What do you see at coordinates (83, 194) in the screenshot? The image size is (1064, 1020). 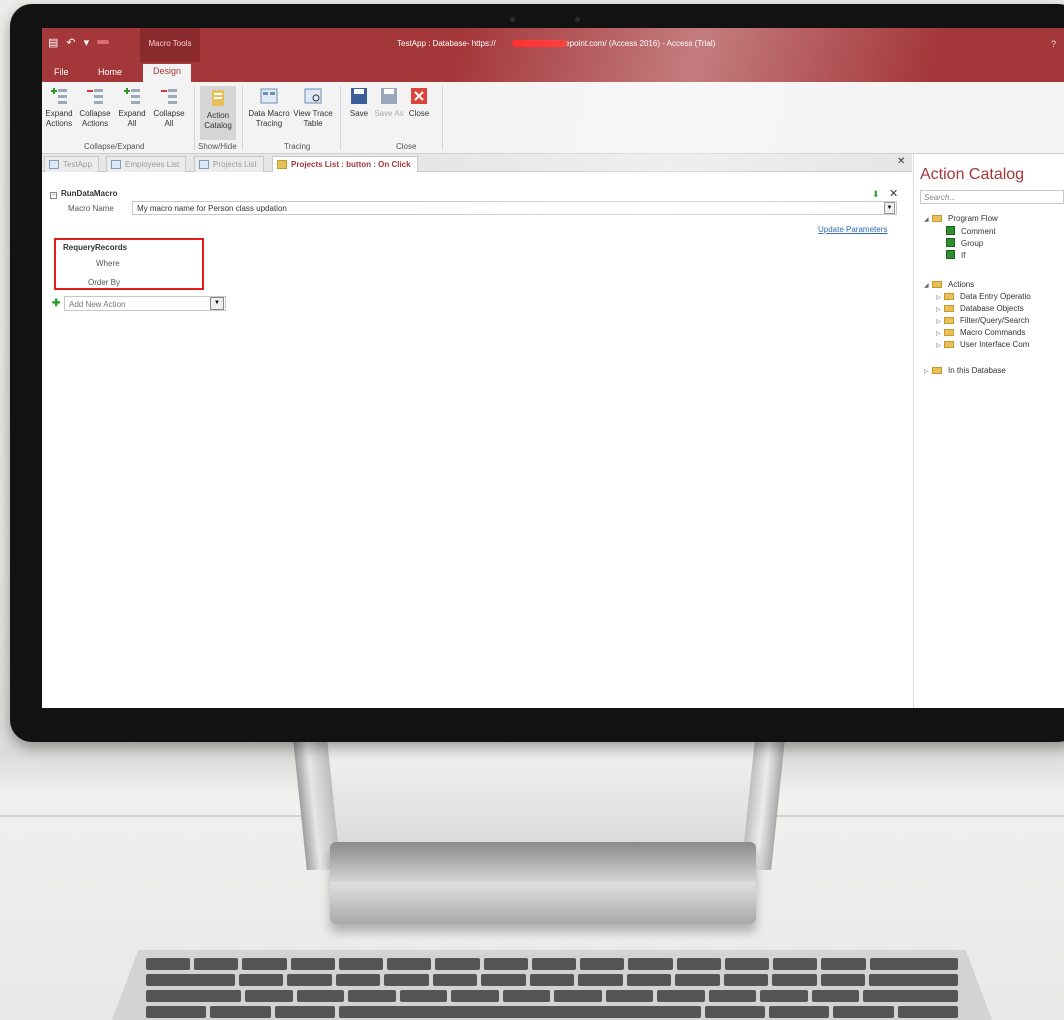 I see `run-data-macro-header: − RunDataMacro` at bounding box center [83, 194].